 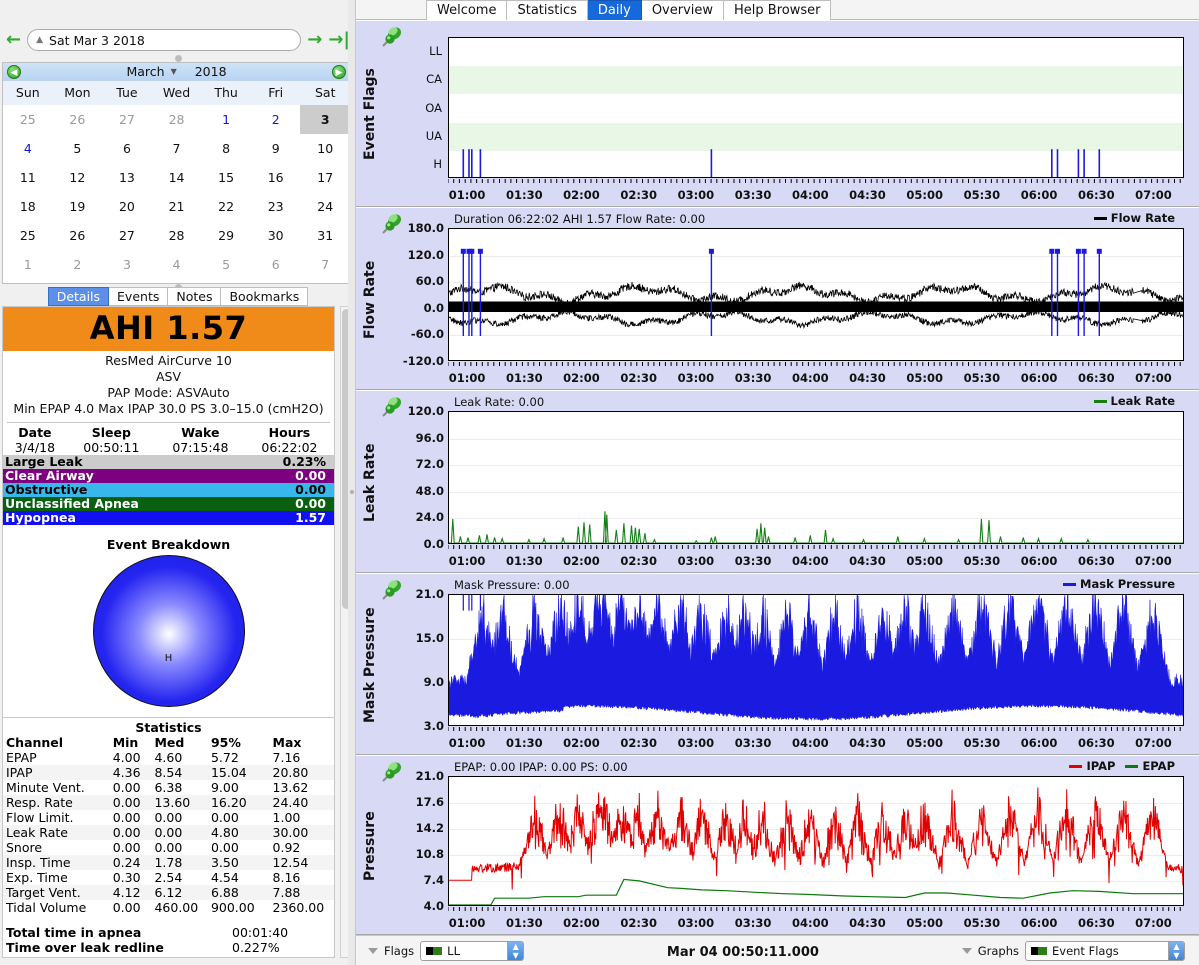 What do you see at coordinates (325, 206) in the screenshot?
I see `calendar-day-24: 24` at bounding box center [325, 206].